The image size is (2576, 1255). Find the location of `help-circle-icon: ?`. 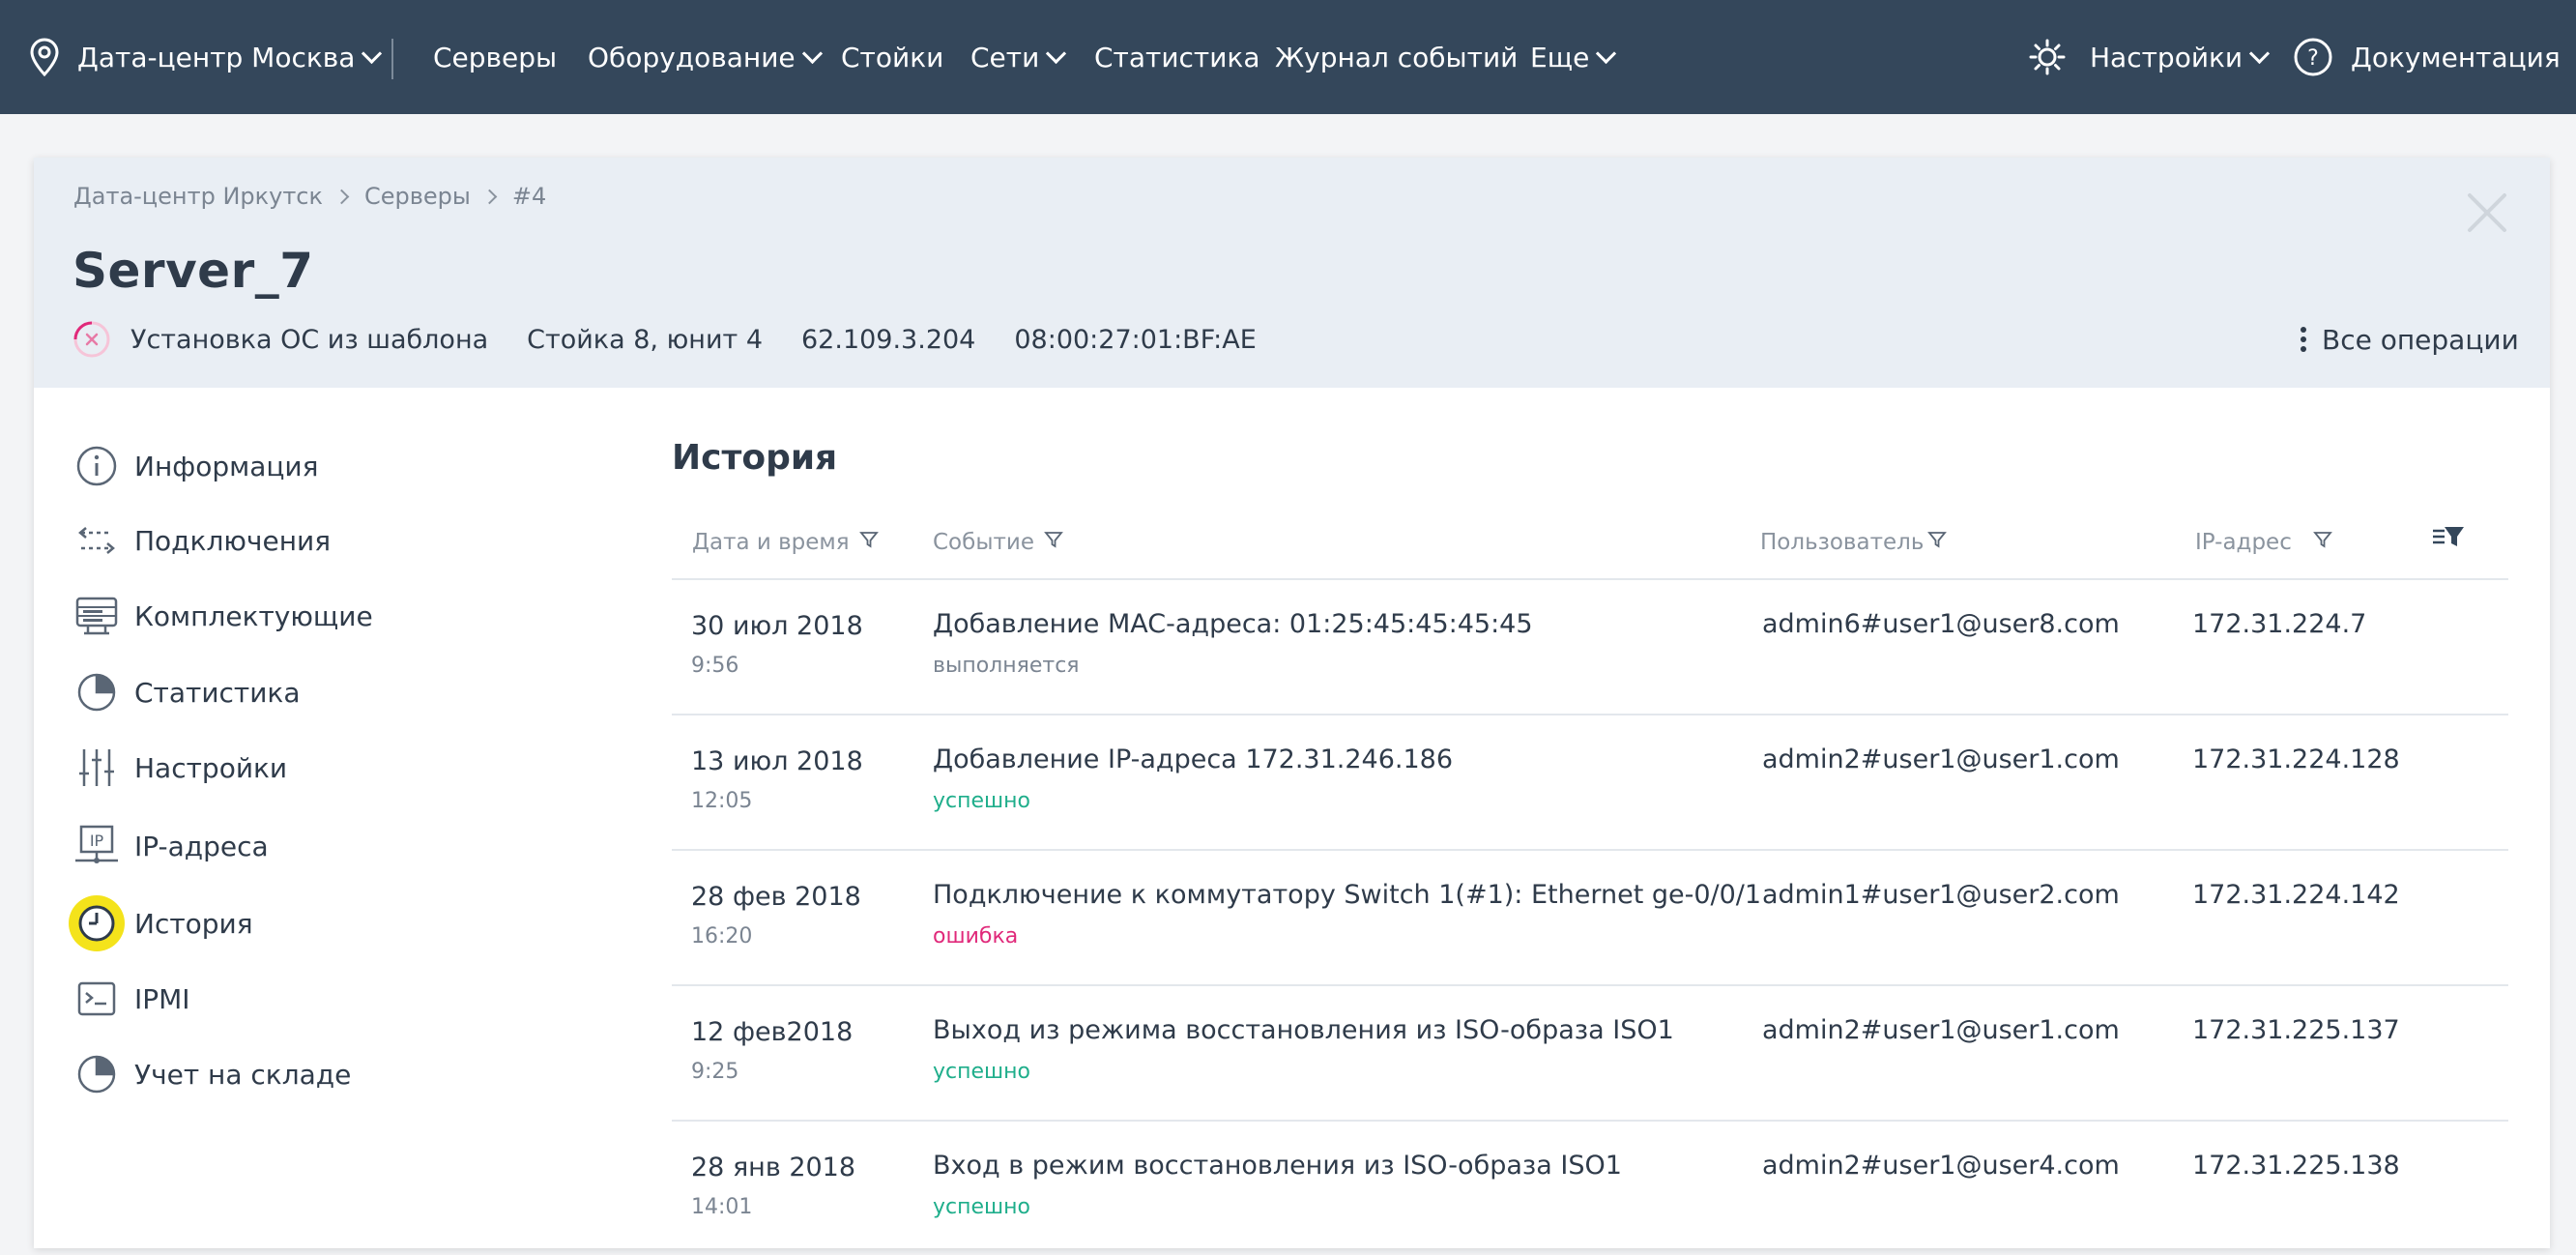

help-circle-icon: ? is located at coordinates (2313, 57).